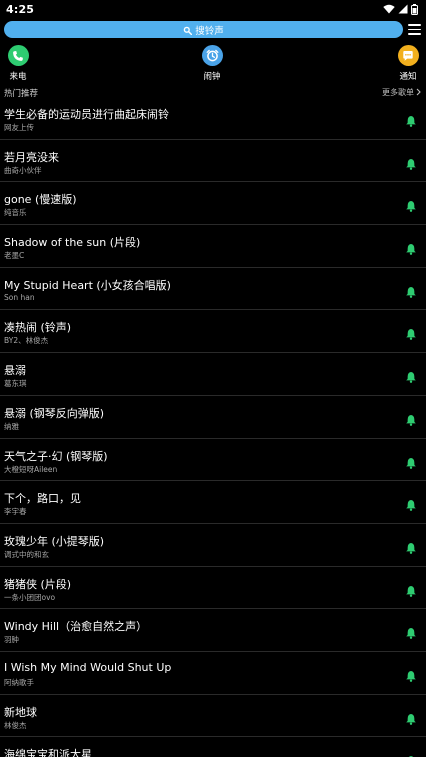  Describe the element at coordinates (213, 161) in the screenshot. I see `song-row: 若月亮没来 曲奇小伙伴` at that location.